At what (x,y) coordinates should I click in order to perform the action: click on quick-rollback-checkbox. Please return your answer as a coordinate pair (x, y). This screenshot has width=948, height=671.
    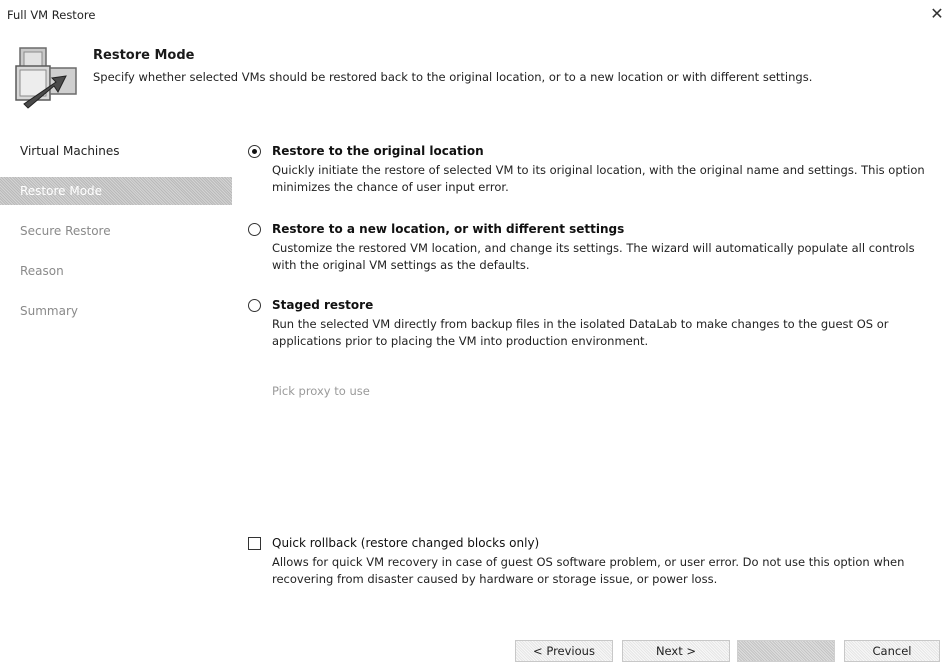
    Looking at the image, I should click on (254, 543).